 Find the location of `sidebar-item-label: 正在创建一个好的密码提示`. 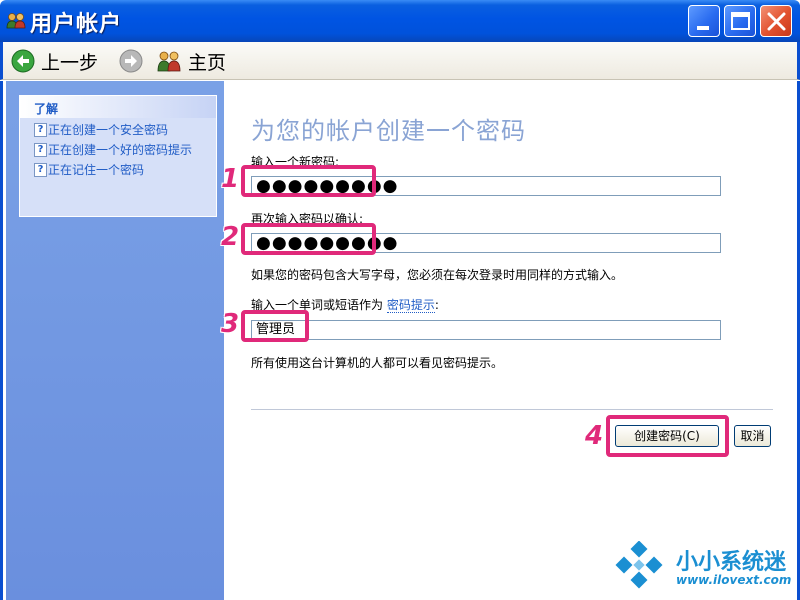

sidebar-item-label: 正在创建一个好的密码提示 is located at coordinates (120, 150).